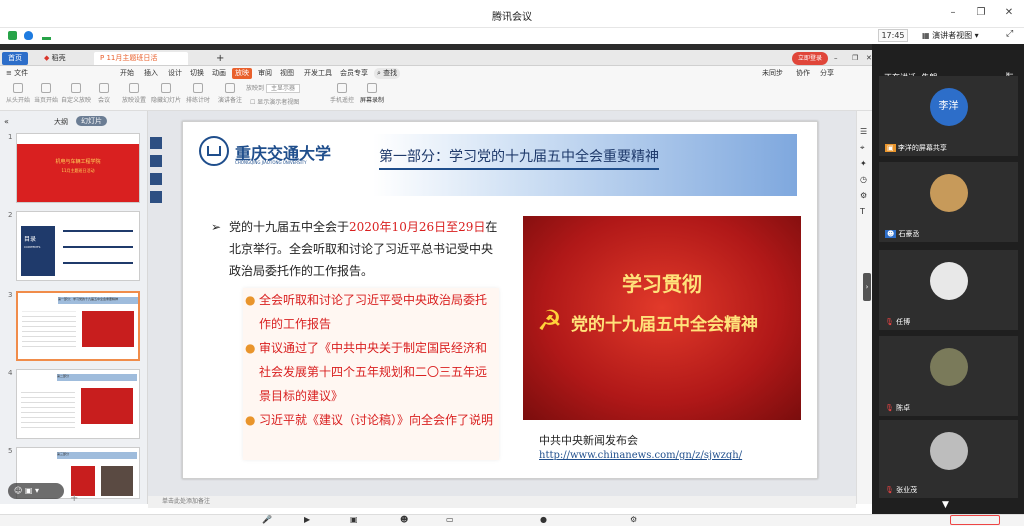 The height and width of the screenshot is (526, 1024). Describe the element at coordinates (640, 455) in the screenshot. I see `source-link: http://www.chinanews.com/gn/z/sjwzqh/` at that location.